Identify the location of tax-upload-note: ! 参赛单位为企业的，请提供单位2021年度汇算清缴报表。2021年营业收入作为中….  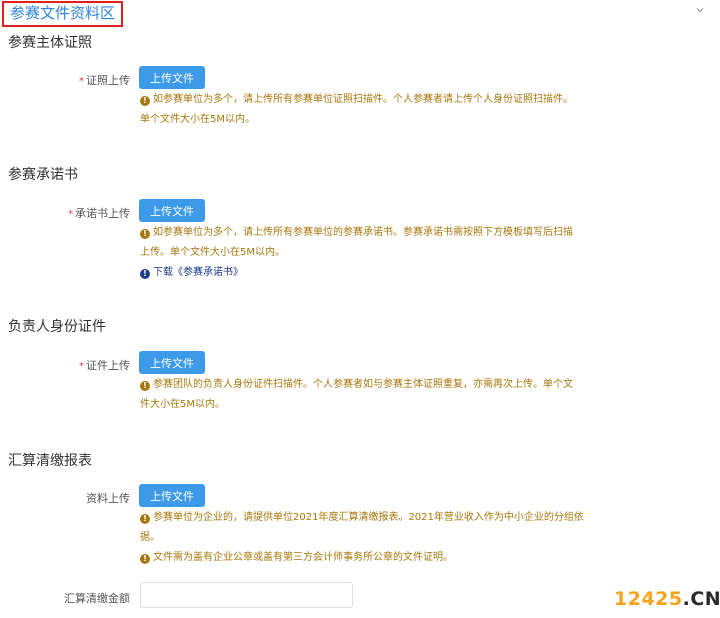
(362, 538).